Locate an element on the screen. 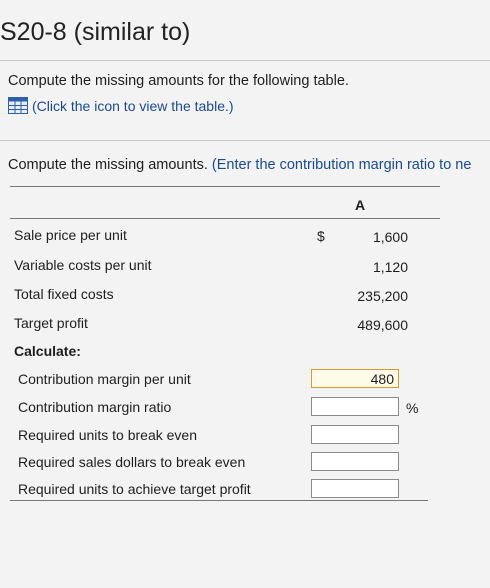  value-variable-costs: 1,120 is located at coordinates (390, 267).